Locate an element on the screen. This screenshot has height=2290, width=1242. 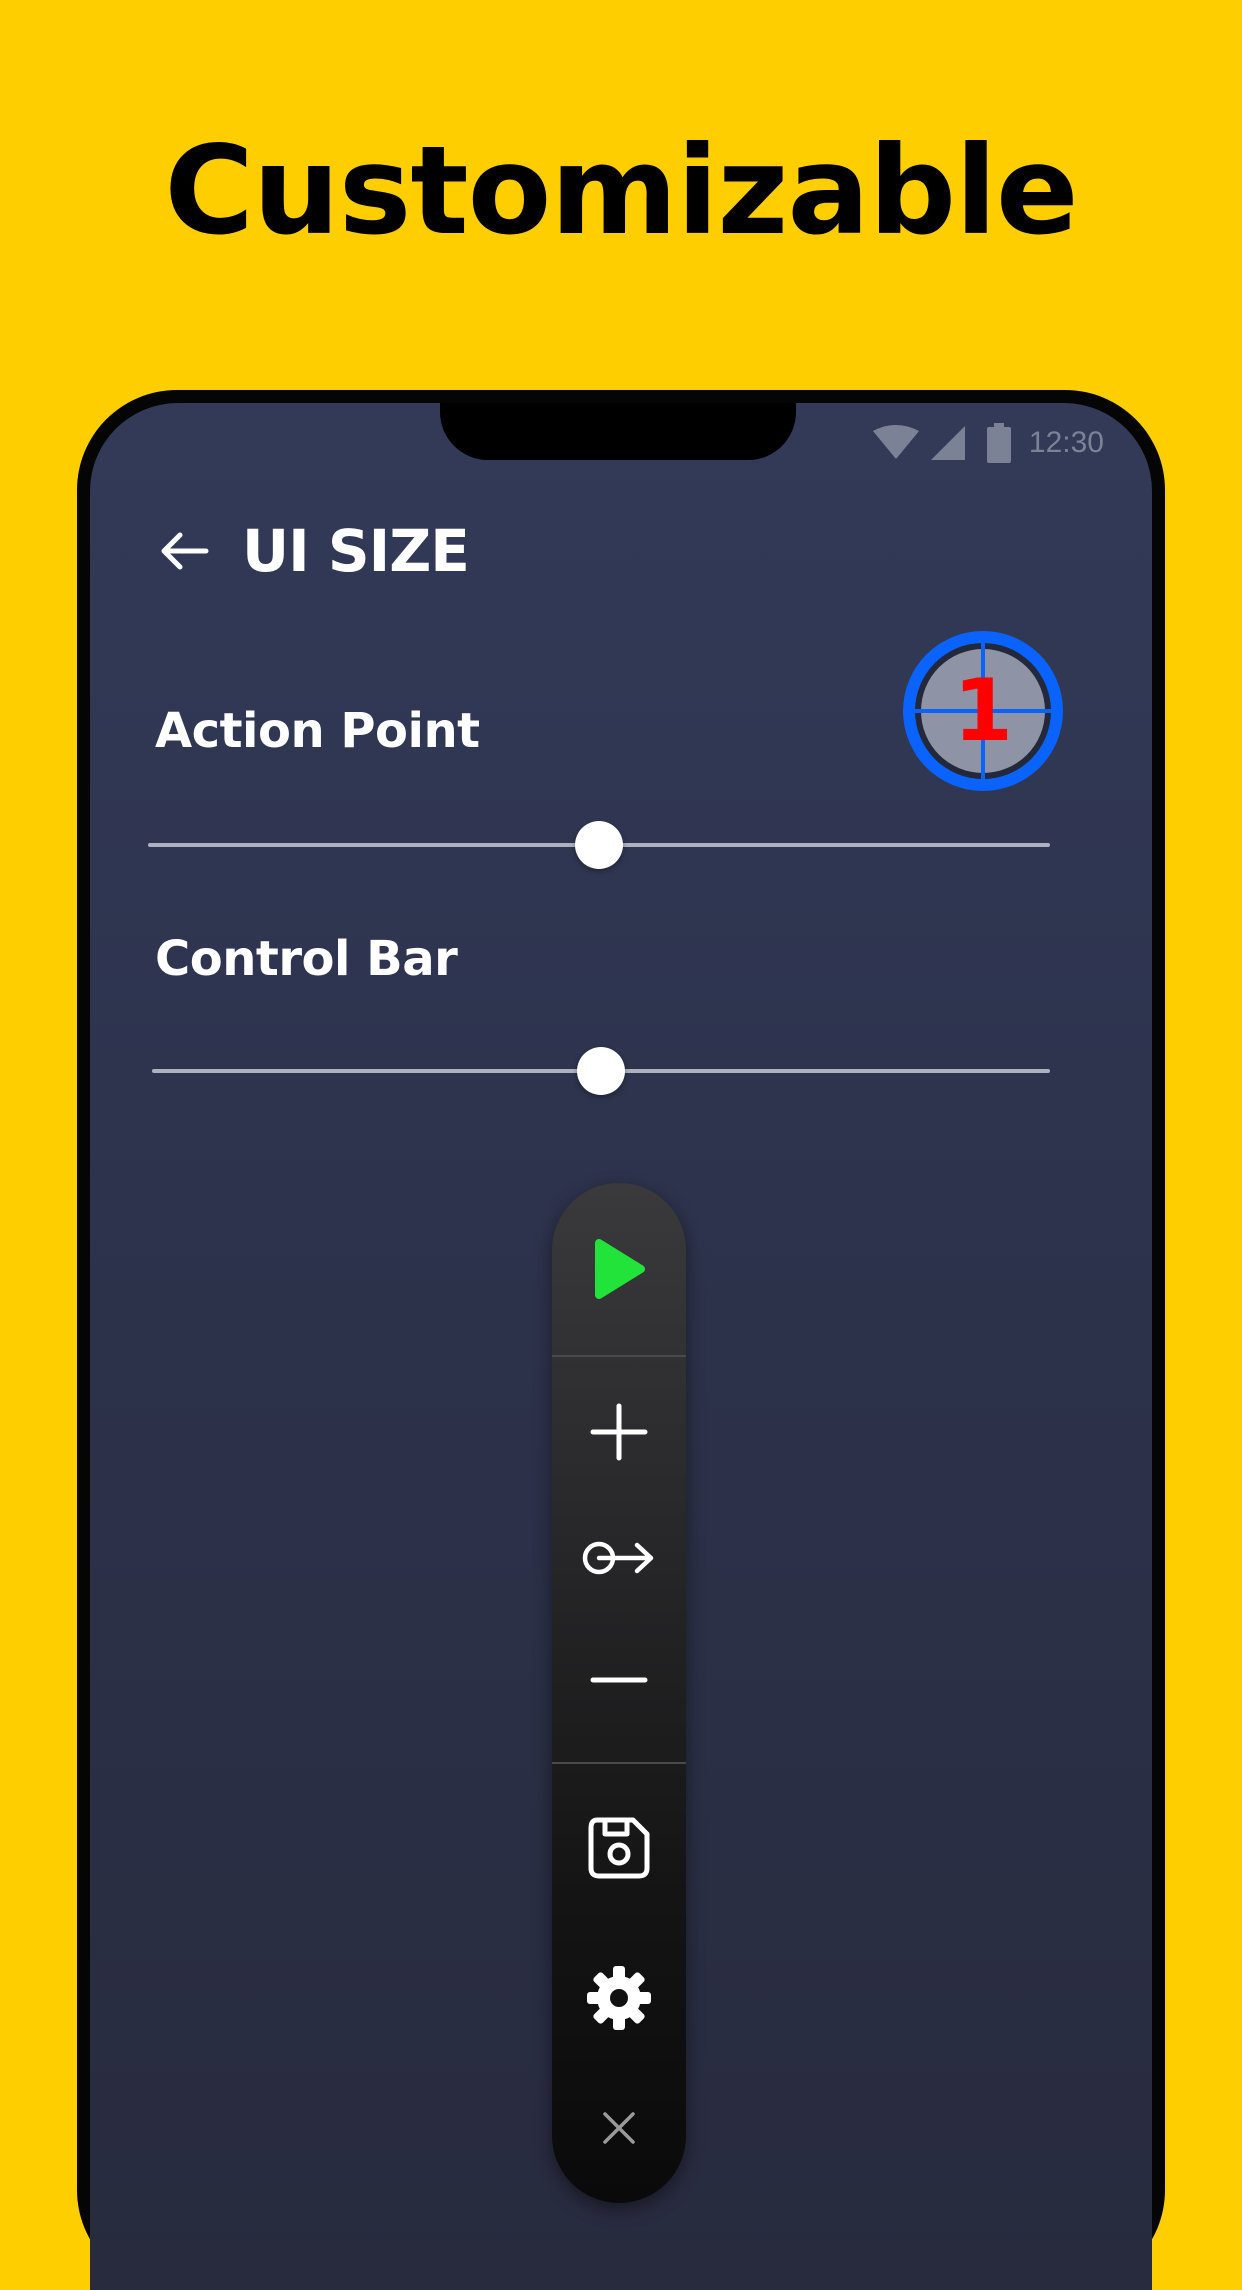
action-point-number: 1 is located at coordinates (983, 711).